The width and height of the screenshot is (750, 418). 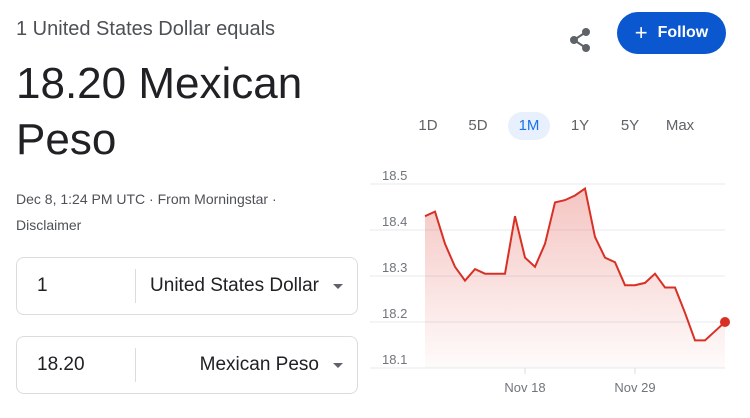 I want to click on x-tick-label: Nov 18, so click(x=524, y=387).